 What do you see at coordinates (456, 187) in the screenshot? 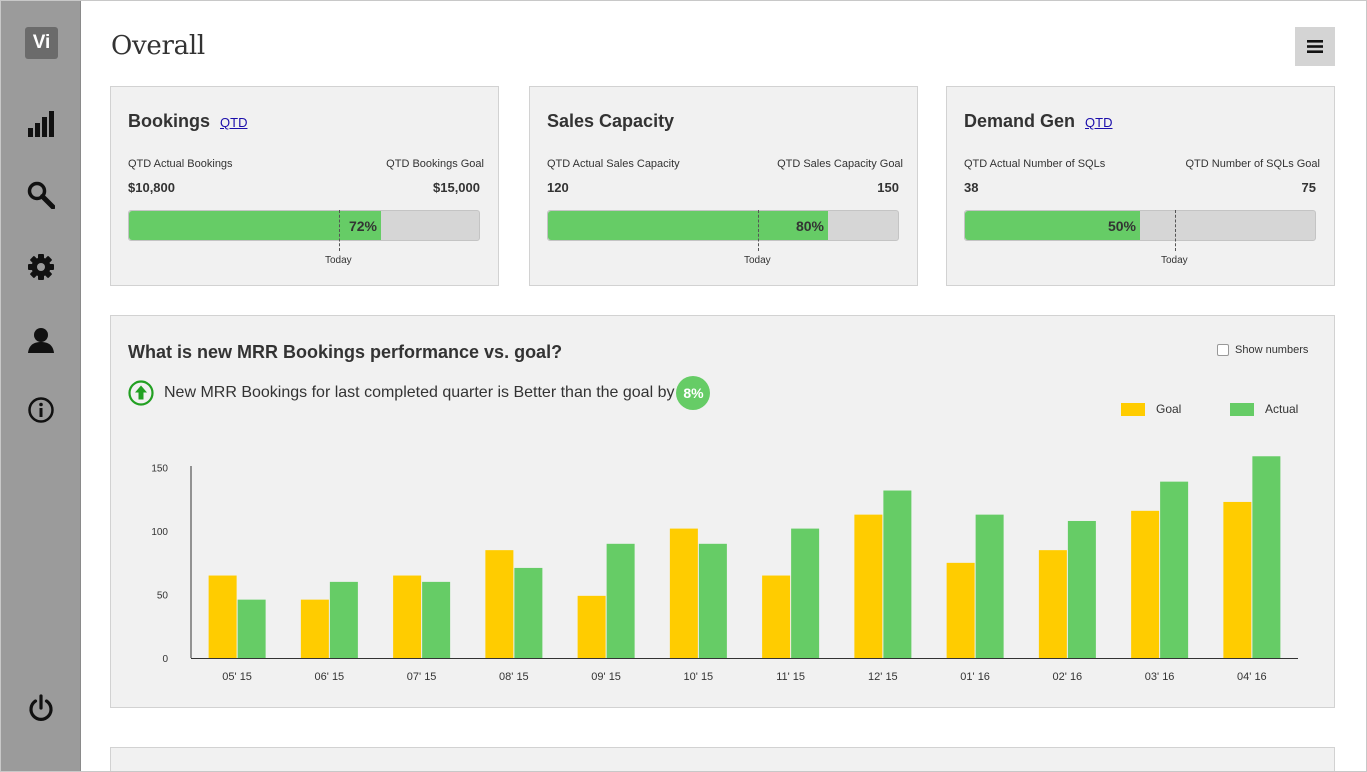
I see `goal-value: $15,000` at bounding box center [456, 187].